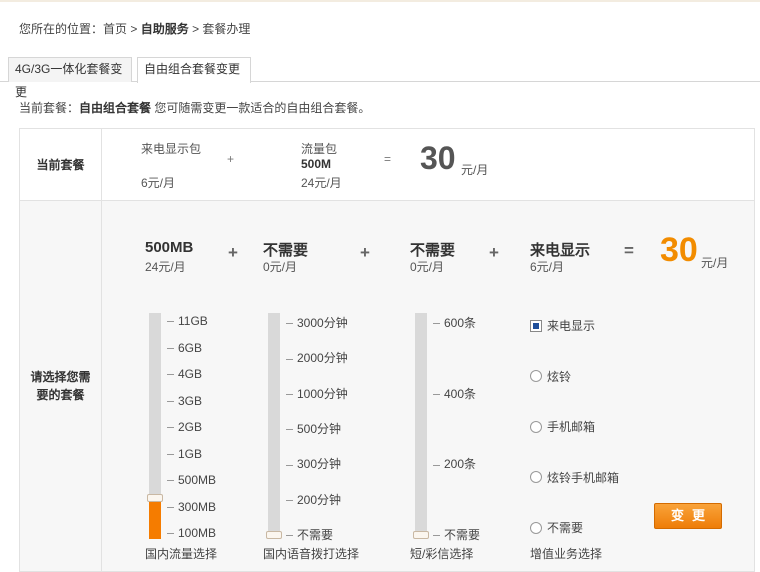 The image size is (760, 572). Describe the element at coordinates (61, 386) in the screenshot. I see `selection-label: 请选择您需要的套餐` at that location.